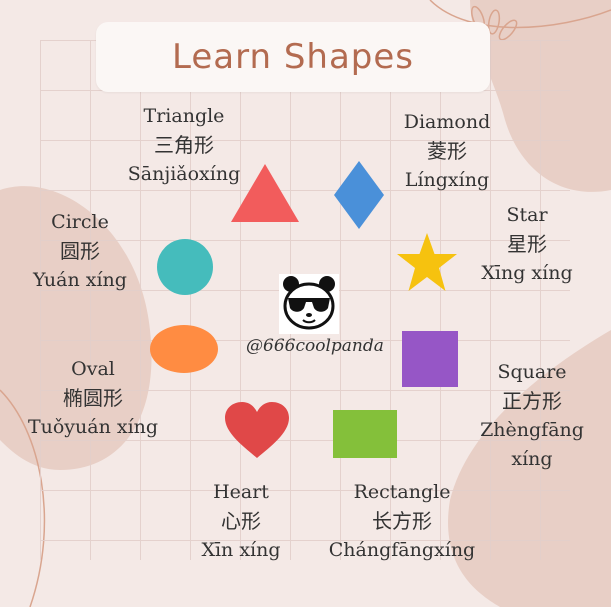 The width and height of the screenshot is (611, 607). I want to click on diamond-pinyin: Língxíng, so click(447, 180).